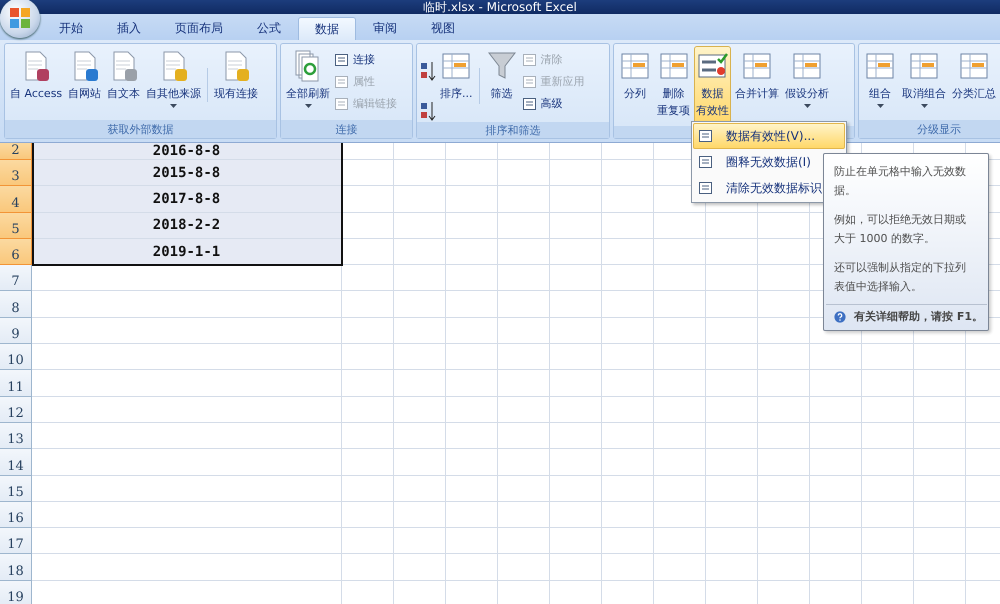 The image size is (1000, 604). Describe the element at coordinates (187, 151) in the screenshot. I see `table-cell: 2016-8-8` at that location.